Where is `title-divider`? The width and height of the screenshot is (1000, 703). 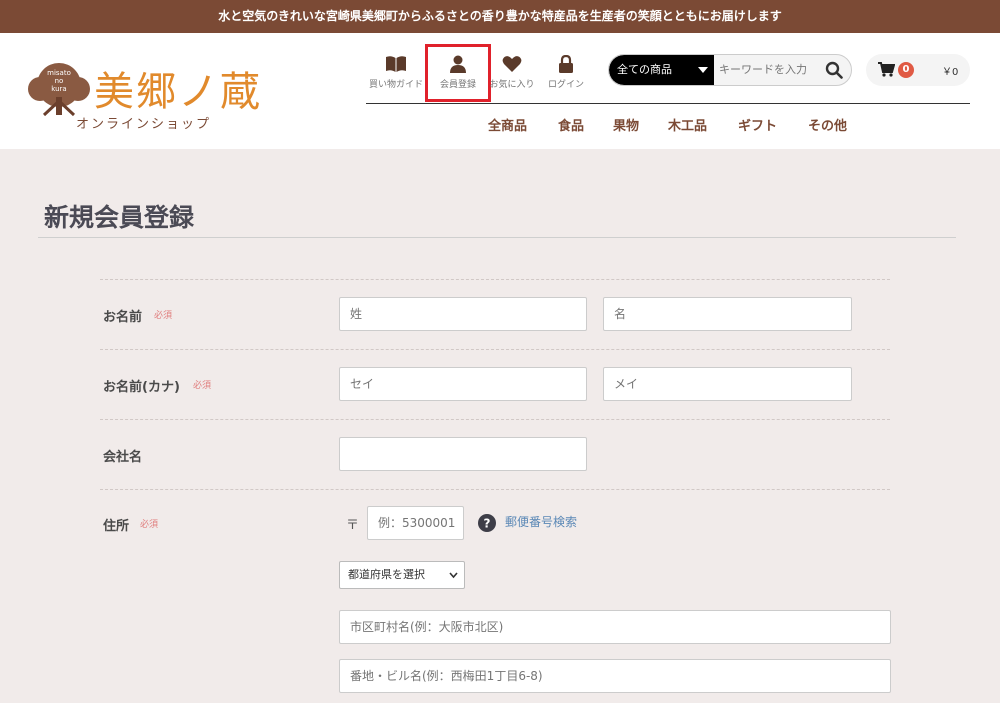 title-divider is located at coordinates (497, 237).